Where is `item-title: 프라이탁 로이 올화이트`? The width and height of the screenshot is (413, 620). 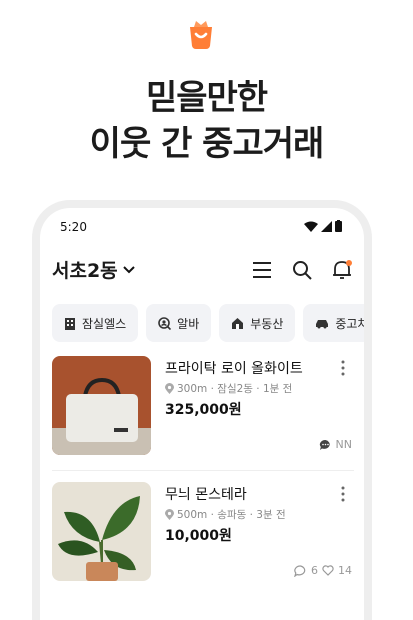
item-title: 프라이탁 로이 올화이트 is located at coordinates (234, 369).